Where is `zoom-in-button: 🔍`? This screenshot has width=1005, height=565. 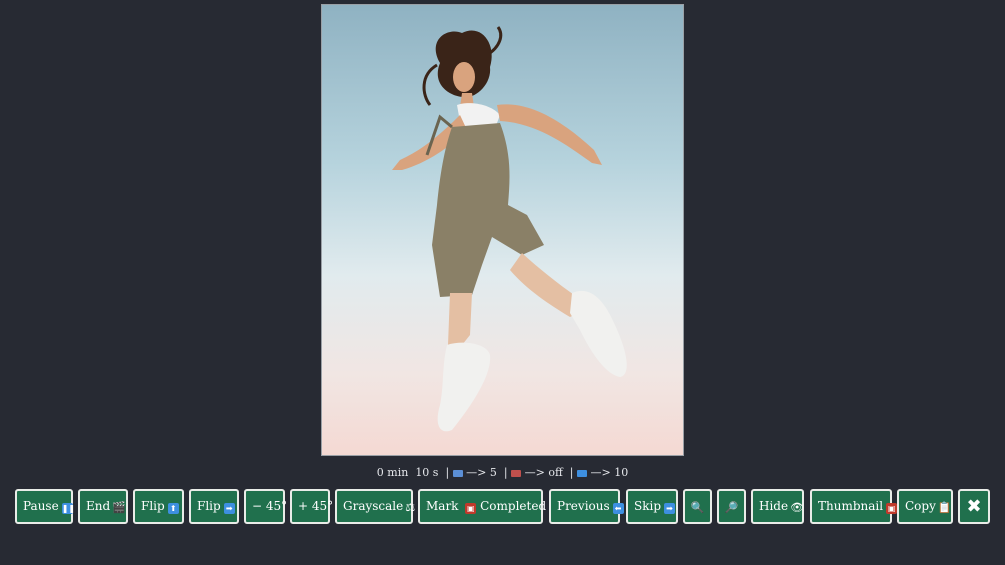
zoom-in-button: 🔍 is located at coordinates (697, 506).